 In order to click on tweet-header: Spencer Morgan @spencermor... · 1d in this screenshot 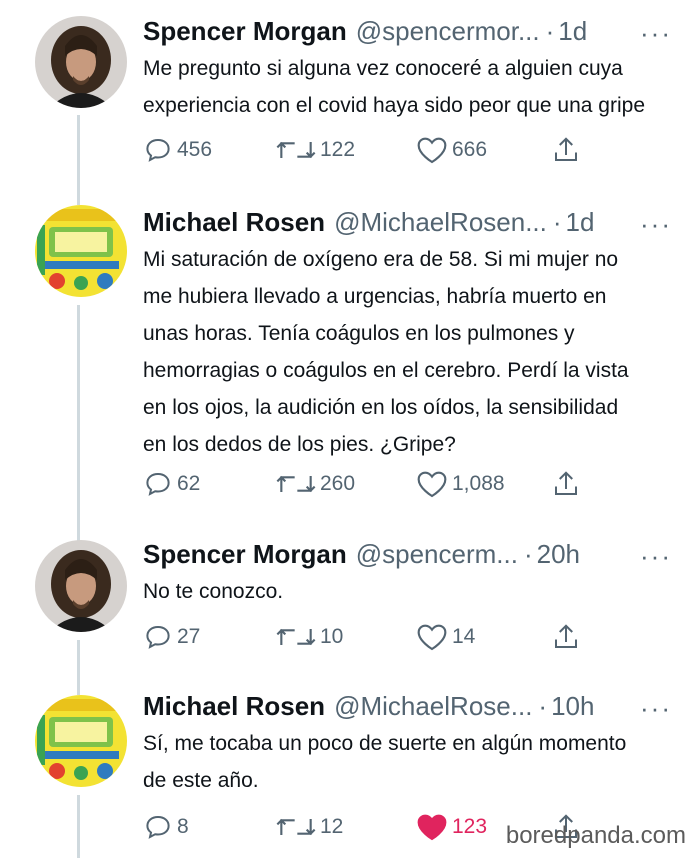, I will do `click(411, 31)`.